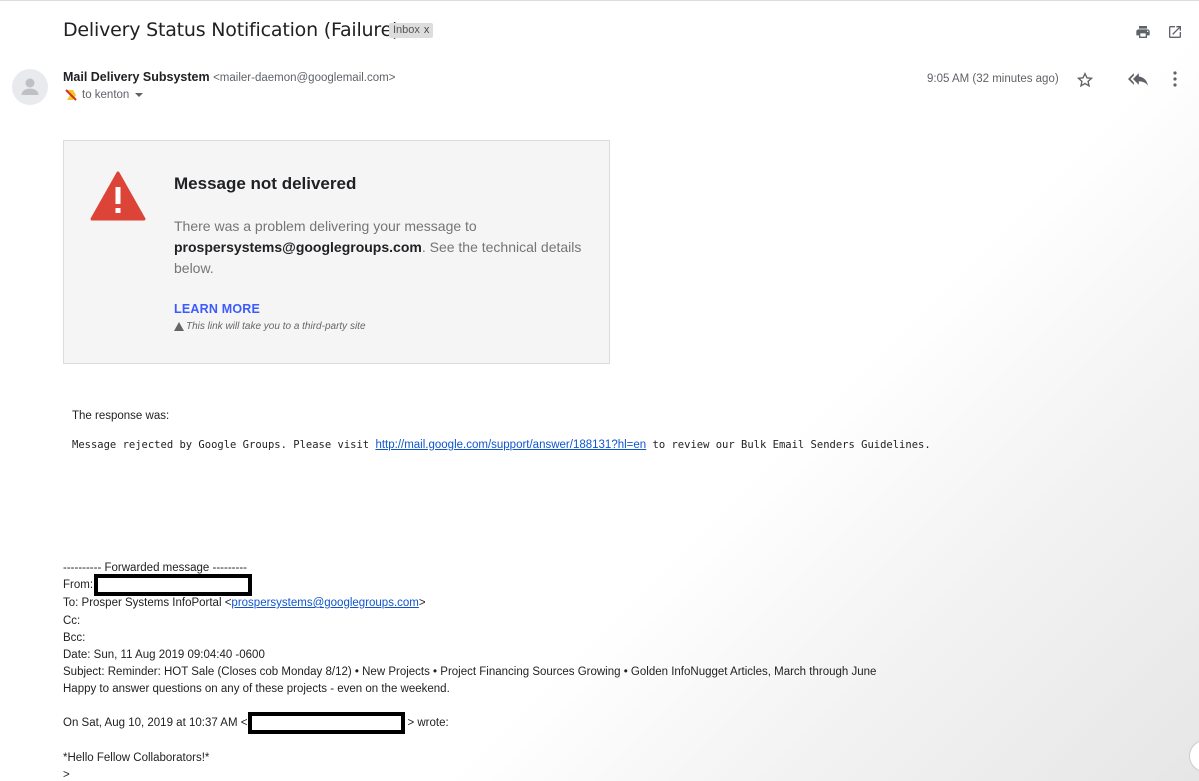  I want to click on quote-intro-start: On Sat, Aug 10, 2019 at 10:37 AM <, so click(155, 723).